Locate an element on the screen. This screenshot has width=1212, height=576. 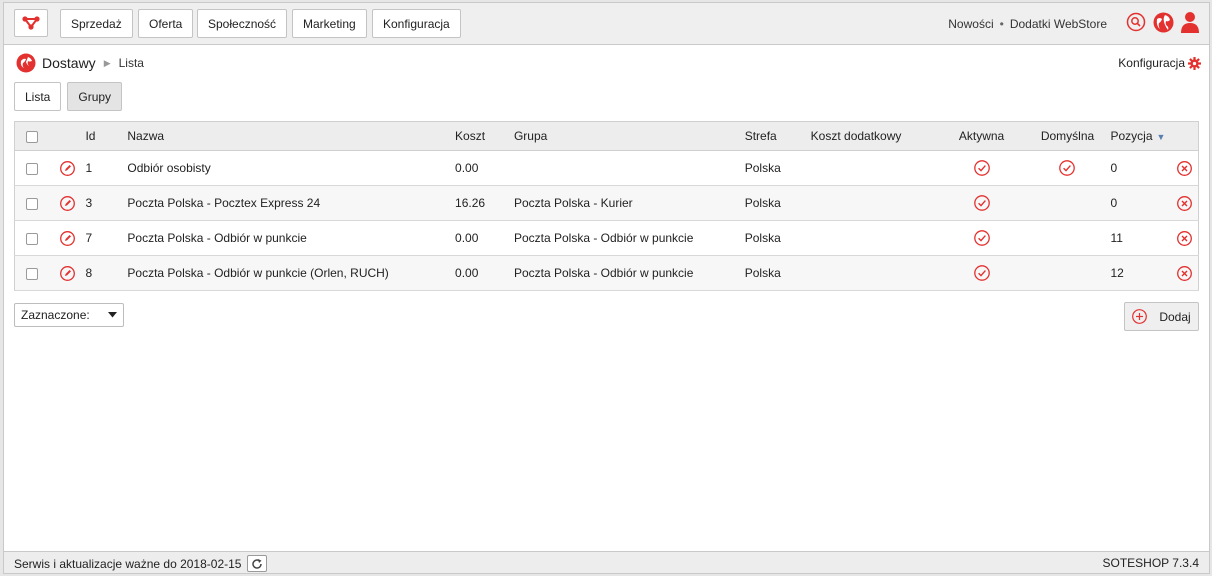
addons-link: Dodatki WebStore is located at coordinates (1058, 24).